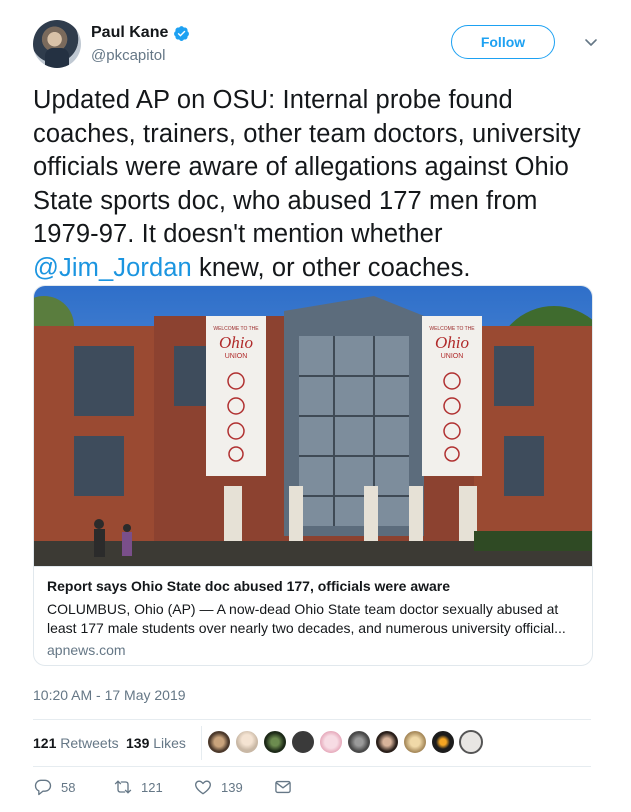  I want to click on engagement-stats: 121 Retweets 139 Likes, so click(313, 743).